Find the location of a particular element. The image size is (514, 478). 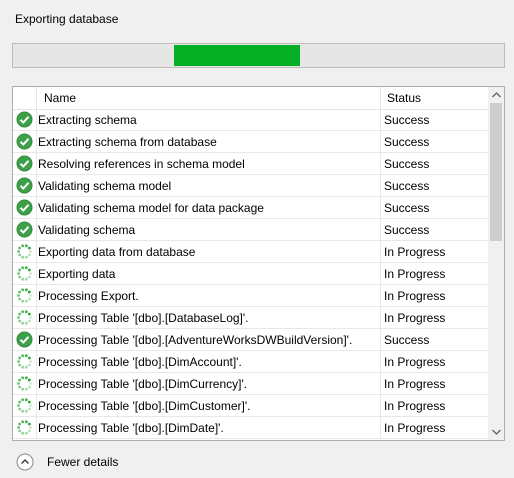

row-name-cell: Validating schema model for data package is located at coordinates (151, 208).